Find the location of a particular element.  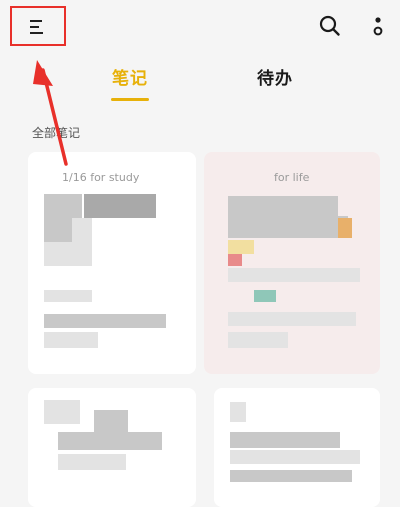

annotation-arrow-icon is located at coordinates (50, 113).